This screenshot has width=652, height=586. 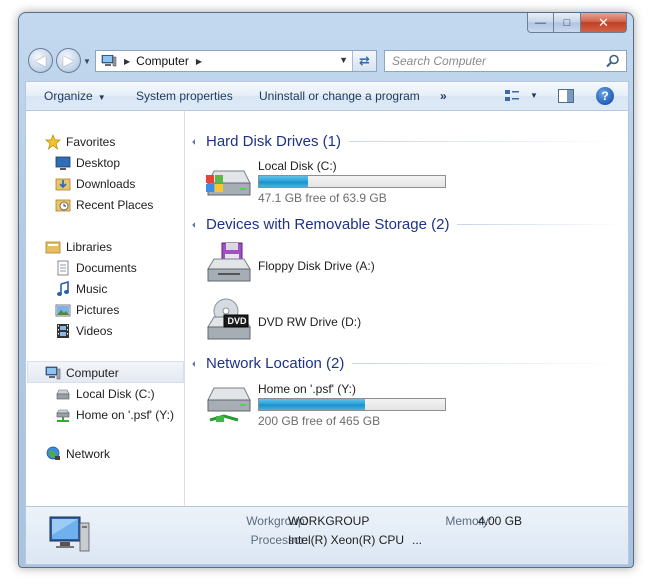 What do you see at coordinates (566, 96) in the screenshot?
I see `preview-pane-icon` at bounding box center [566, 96].